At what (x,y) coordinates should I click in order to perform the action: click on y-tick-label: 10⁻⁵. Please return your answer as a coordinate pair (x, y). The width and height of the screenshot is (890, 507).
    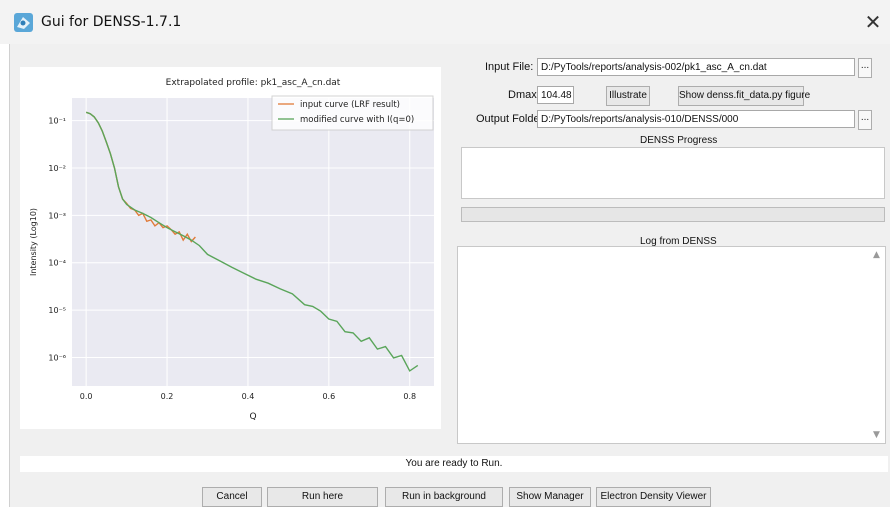
    Looking at the image, I should click on (57, 310).